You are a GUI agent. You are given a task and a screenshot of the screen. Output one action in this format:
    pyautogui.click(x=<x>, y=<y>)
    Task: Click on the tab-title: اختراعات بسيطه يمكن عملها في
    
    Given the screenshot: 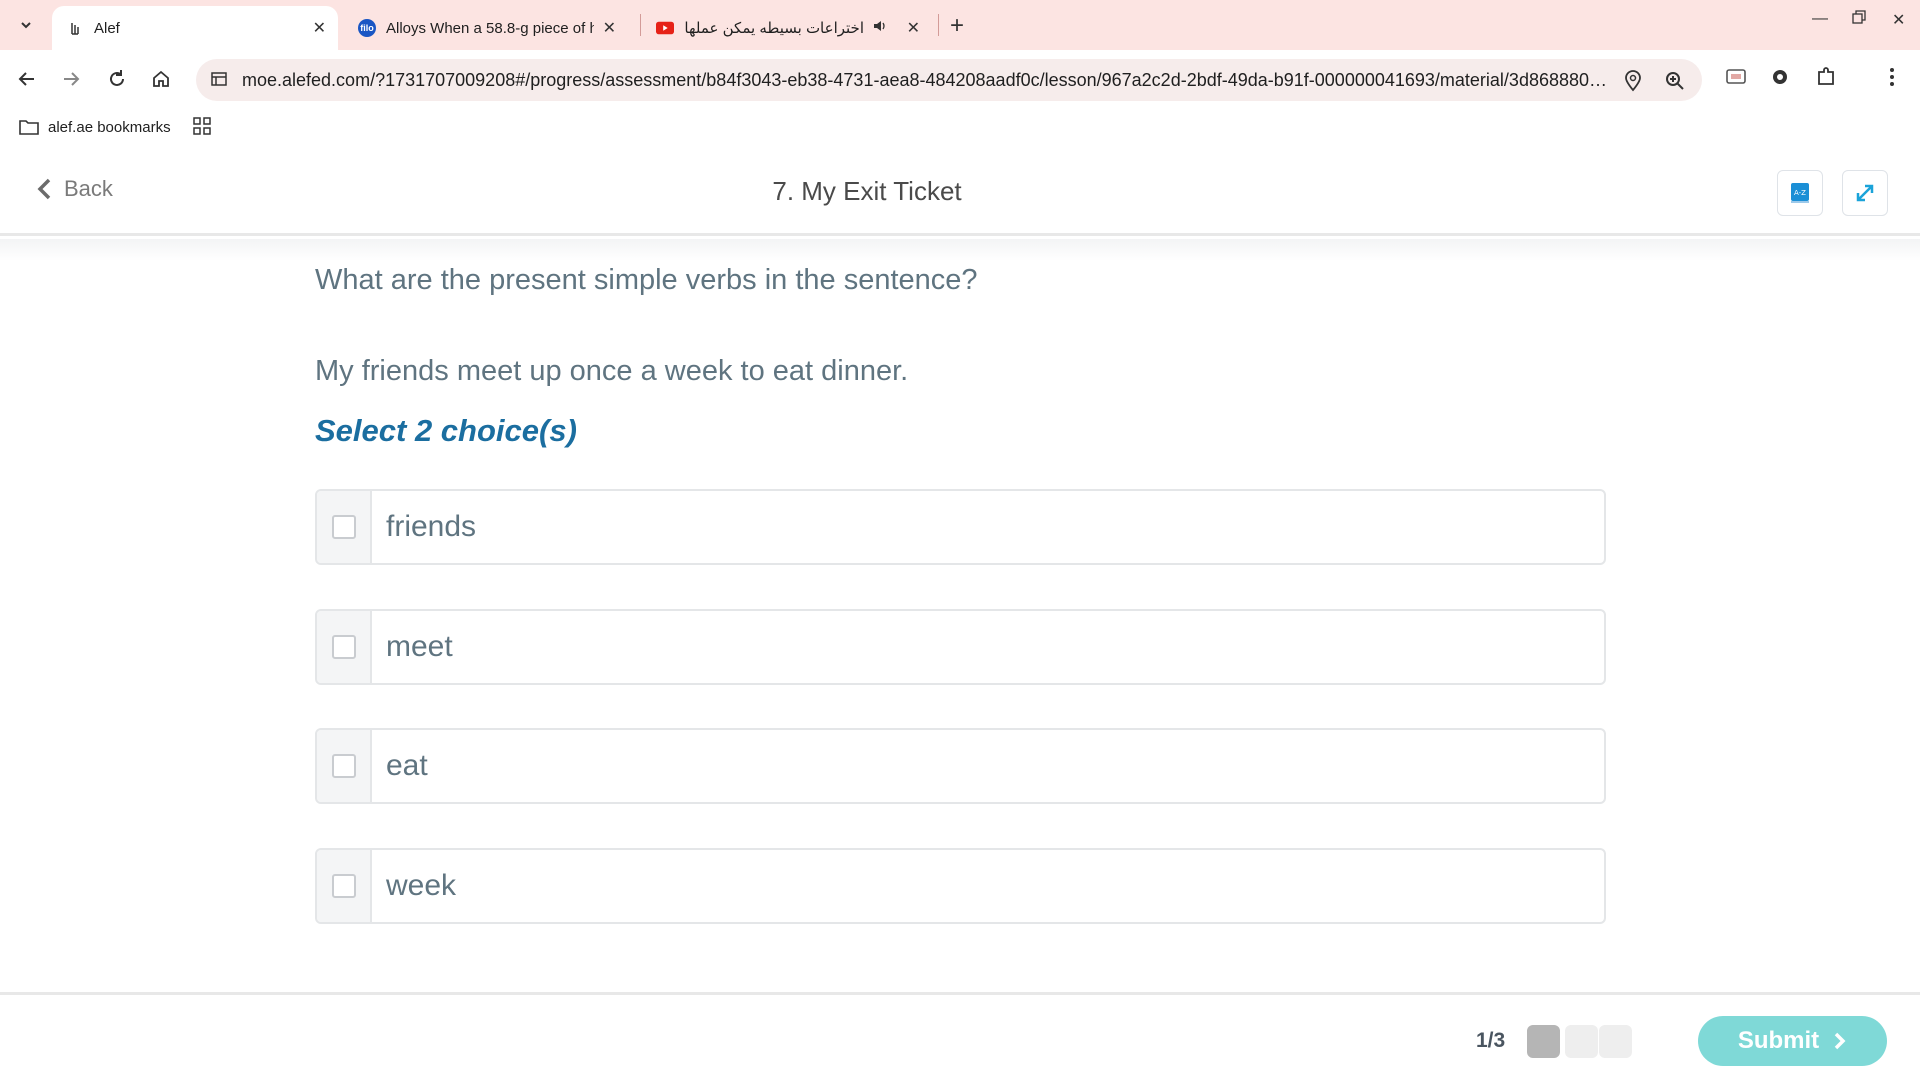 What is the action you would take?
    pyautogui.click(x=774, y=28)
    